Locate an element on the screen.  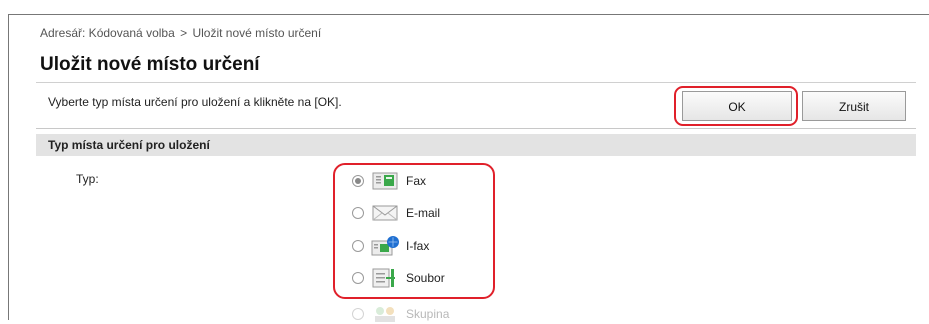
section-header: Typ místa určení pro uložení is located at coordinates (476, 145).